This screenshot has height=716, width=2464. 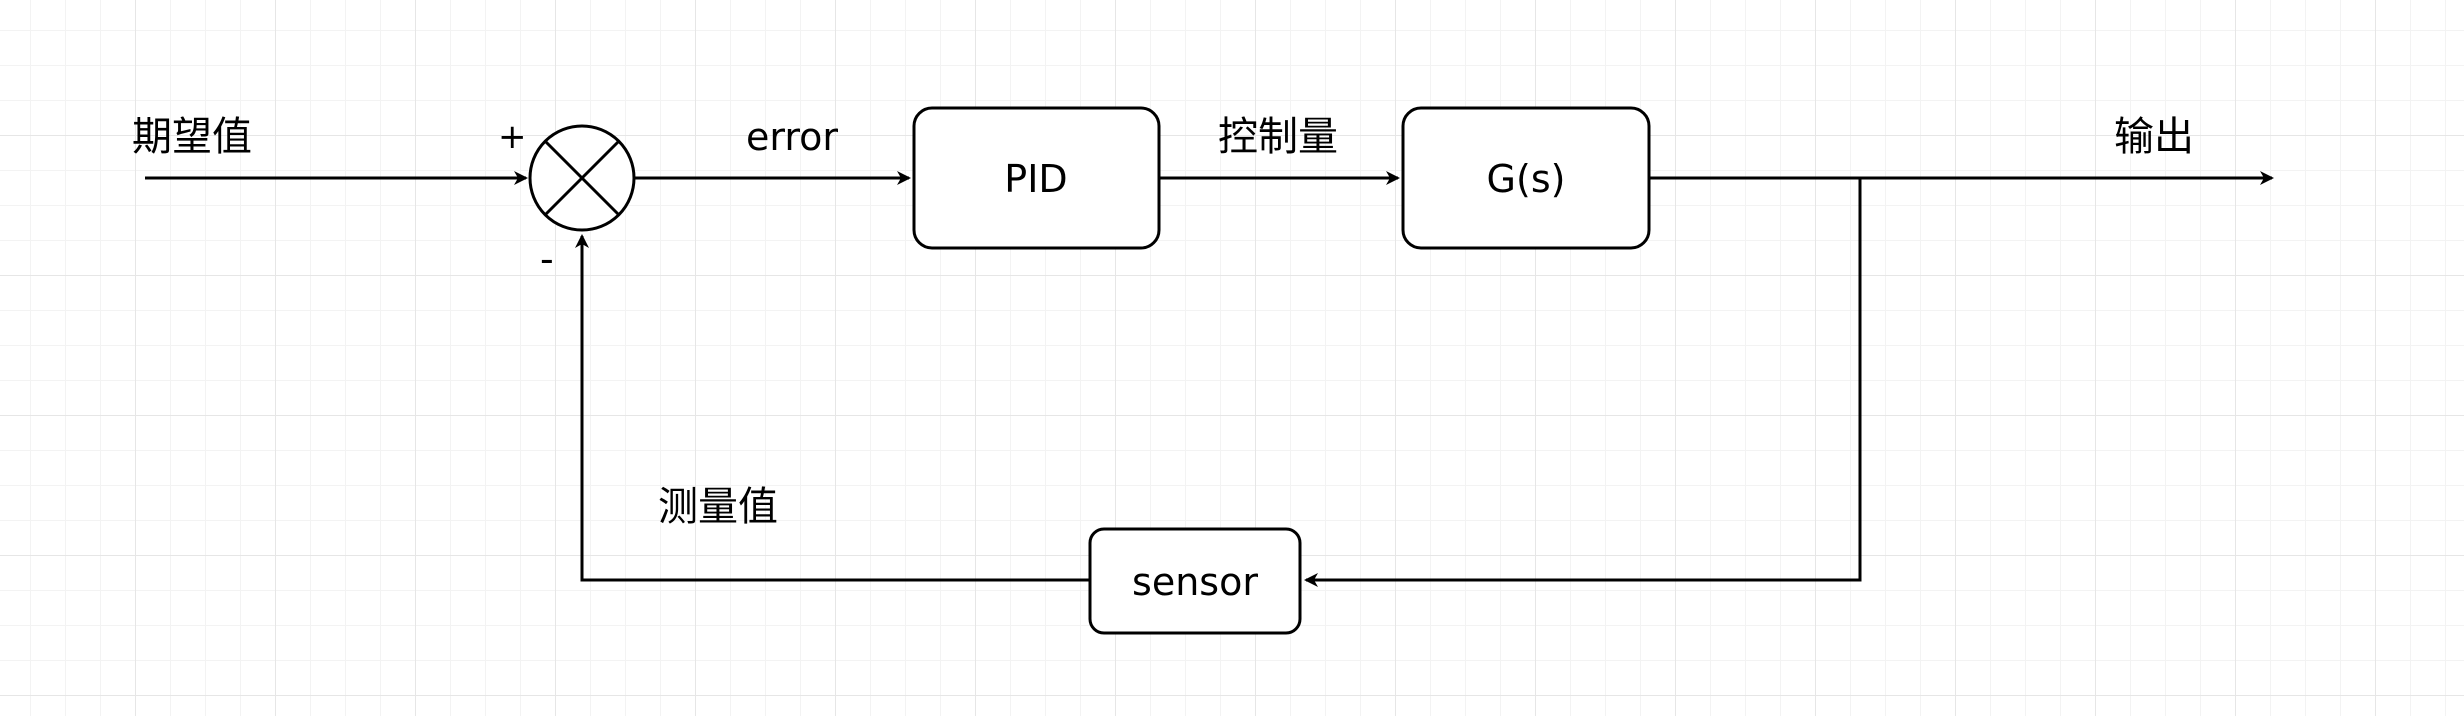 I want to click on plant-label: G(s), so click(x=1526, y=179).